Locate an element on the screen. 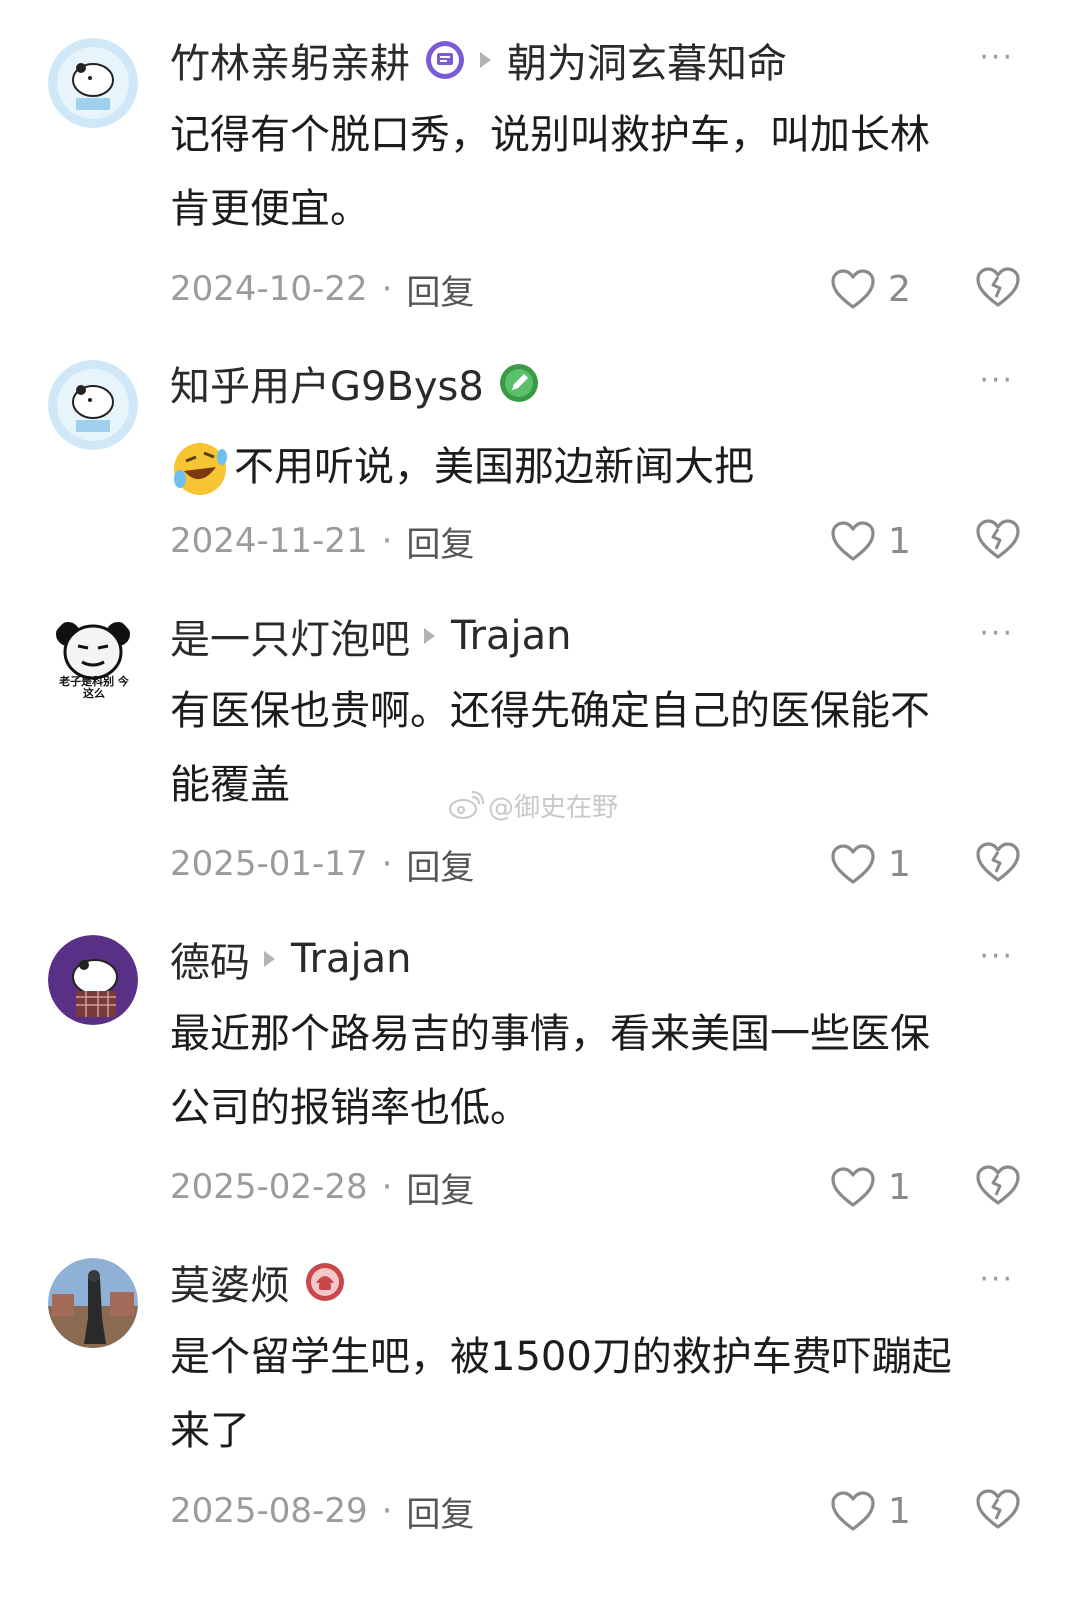 Image resolution: width=1080 pixels, height=1610 pixels. watermark-text: @御史在野 is located at coordinates (553, 808).